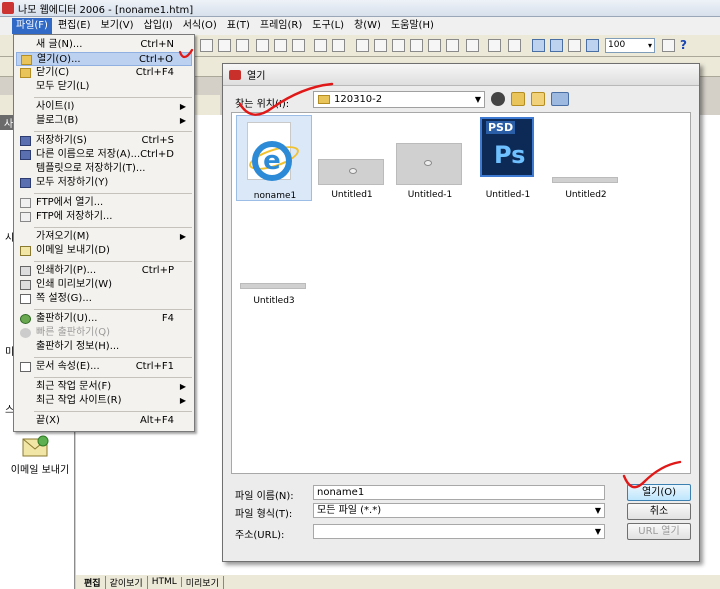 The image size is (720, 589). Describe the element at coordinates (353, 171) in the screenshot. I see `thumbnail-mark` at that location.